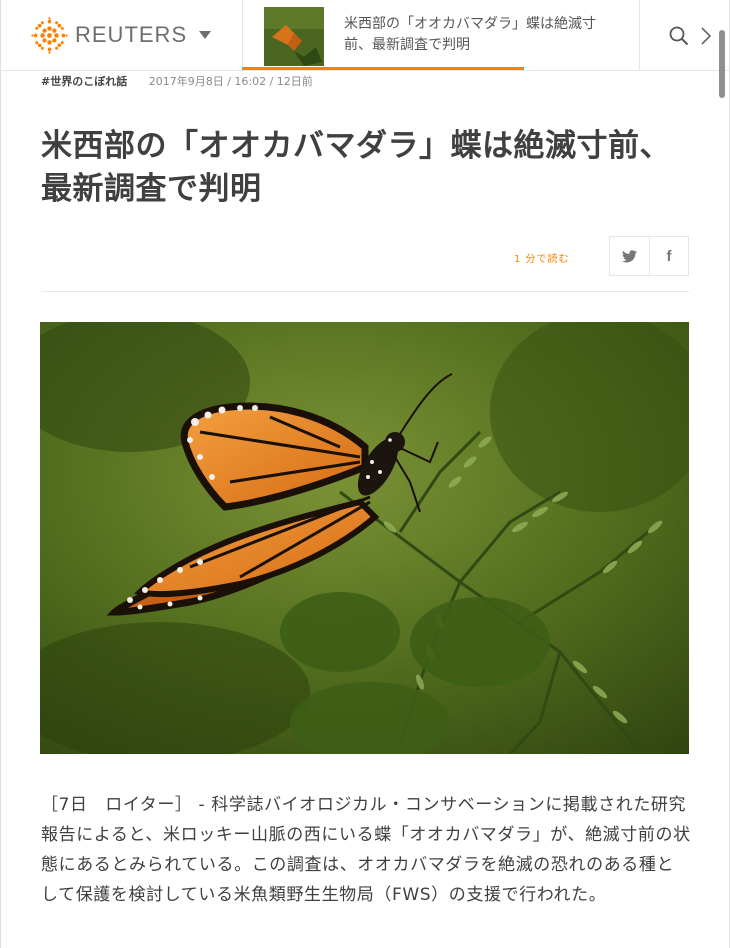  Describe the element at coordinates (470, 34) in the screenshot. I see `related-article-title: 米西部の「オオカバマダラ」蝶は絶滅寸前、最新調査で判明` at that location.